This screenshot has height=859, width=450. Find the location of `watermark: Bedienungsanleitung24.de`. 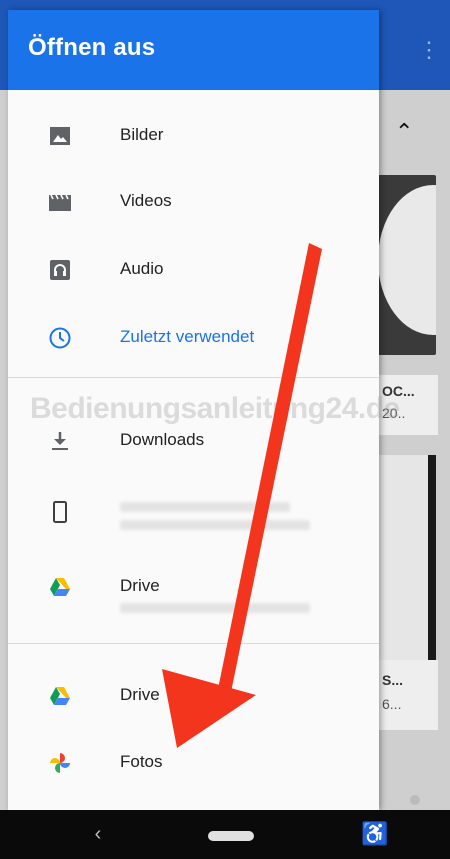

watermark: Bedienungsanleitung24.de is located at coordinates (215, 408).